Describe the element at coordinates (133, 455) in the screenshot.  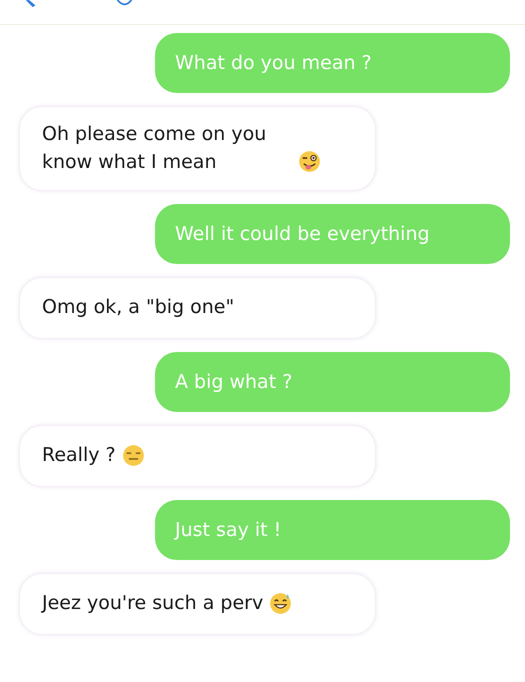
I see `expressionless-emoji-icon` at that location.